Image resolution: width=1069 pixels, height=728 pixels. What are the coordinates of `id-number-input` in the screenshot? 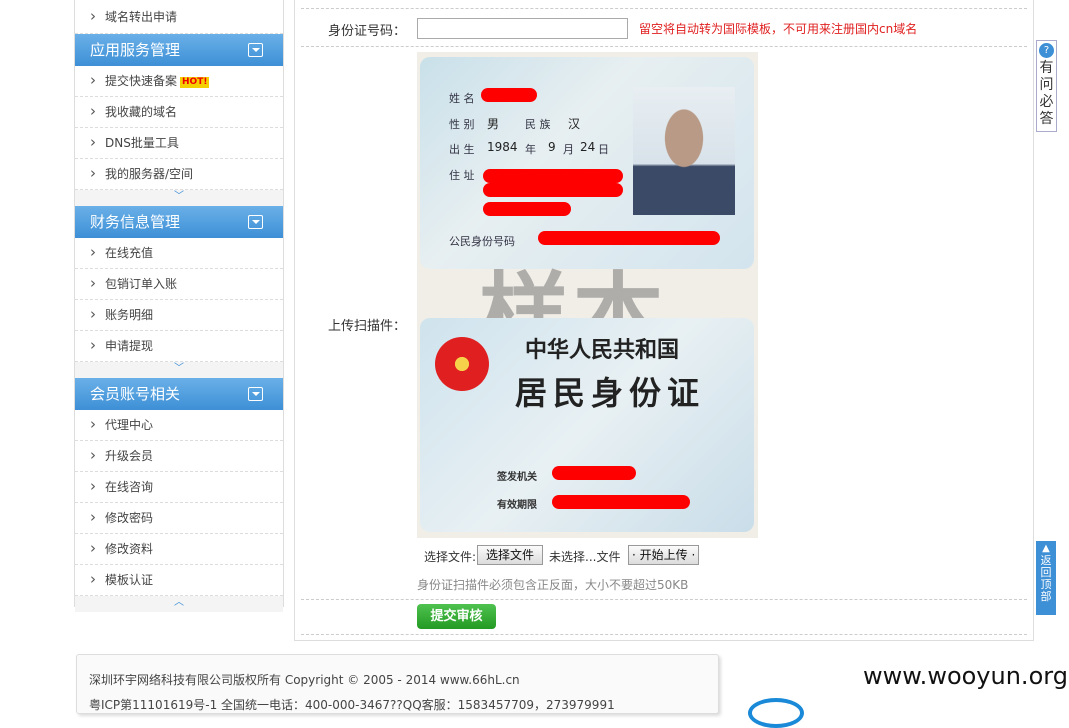 It's located at (522, 28).